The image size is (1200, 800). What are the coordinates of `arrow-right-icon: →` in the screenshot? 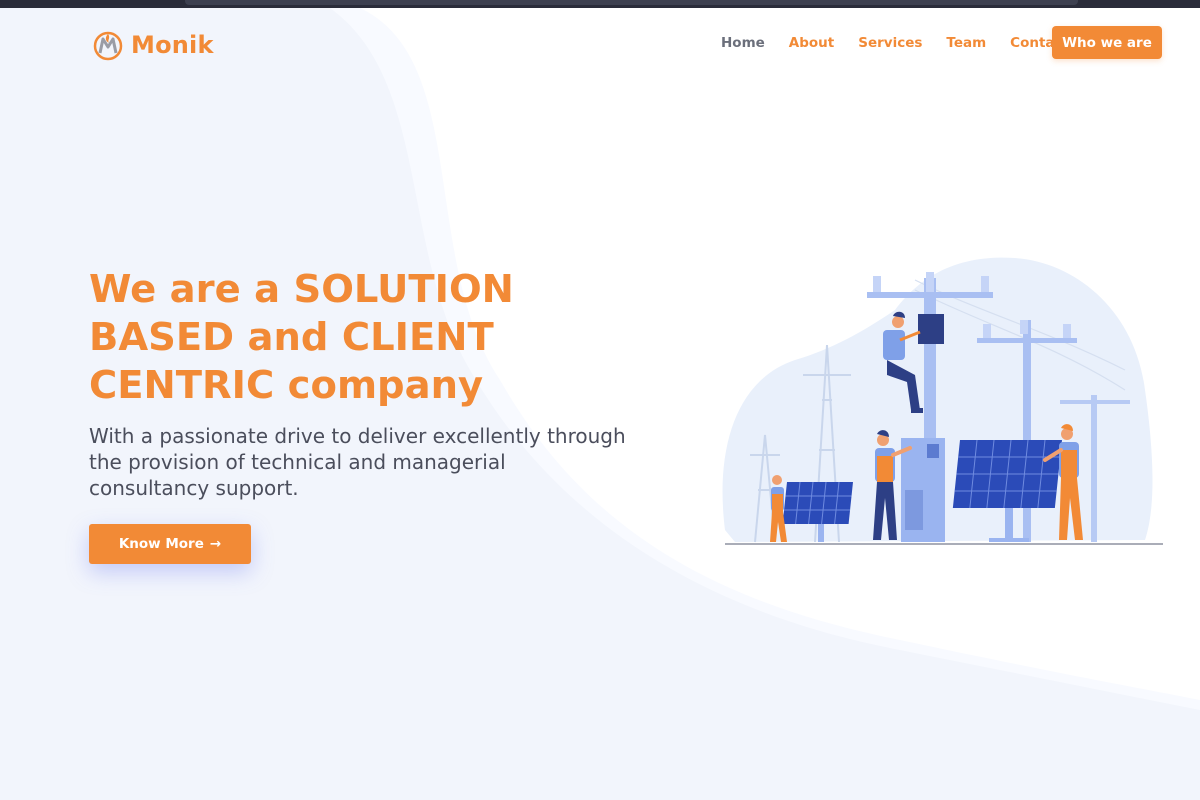 It's located at (215, 544).